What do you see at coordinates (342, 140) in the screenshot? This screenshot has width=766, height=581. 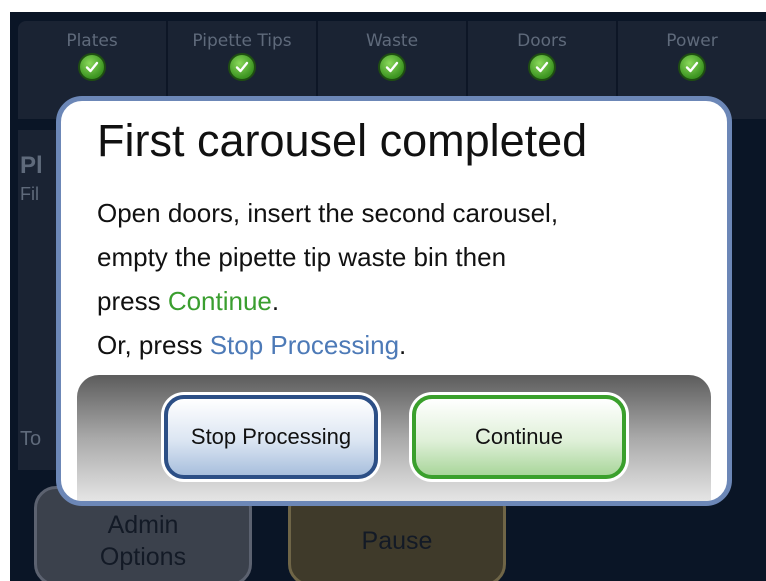 I see `dialog-title: First carousel completed` at bounding box center [342, 140].